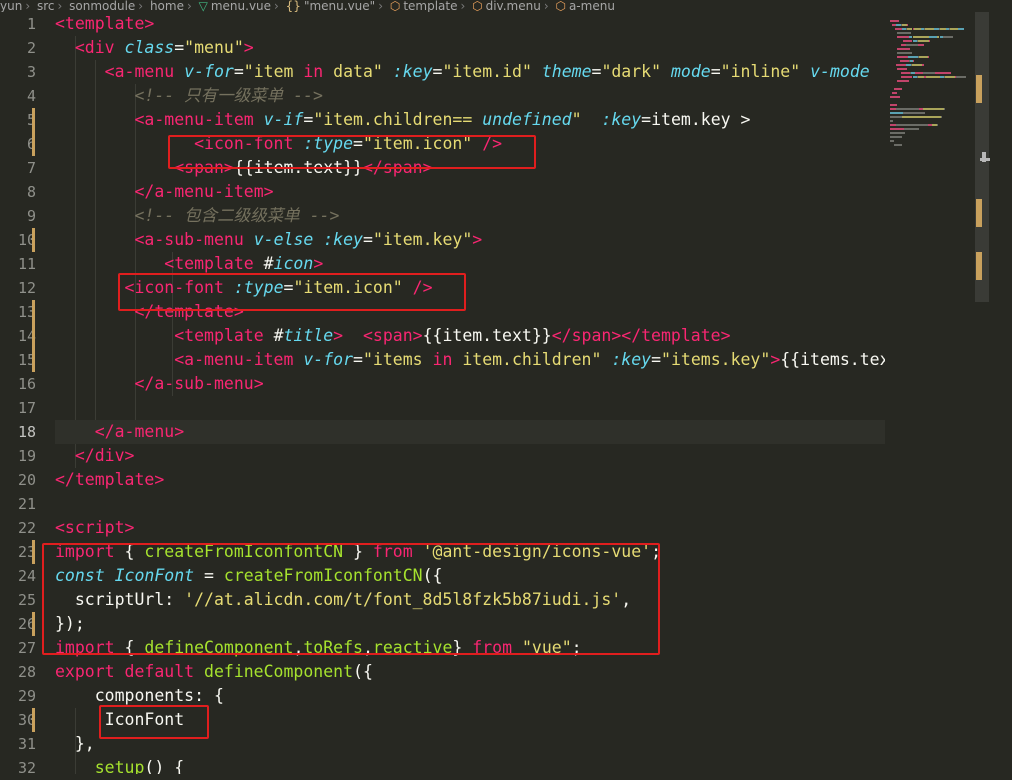  What do you see at coordinates (398, 119) in the screenshot?
I see `code-token: "item.children==` at bounding box center [398, 119].